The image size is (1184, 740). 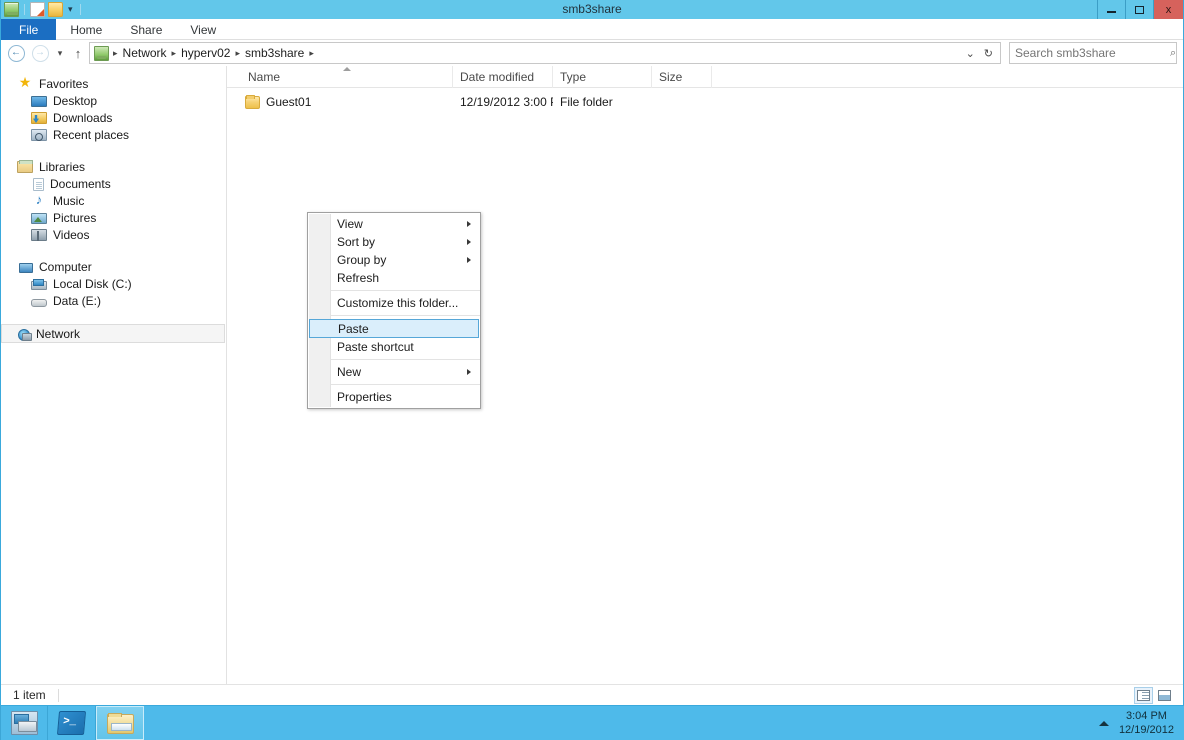 What do you see at coordinates (146, 29) in the screenshot?
I see `tab-share: Share` at bounding box center [146, 29].